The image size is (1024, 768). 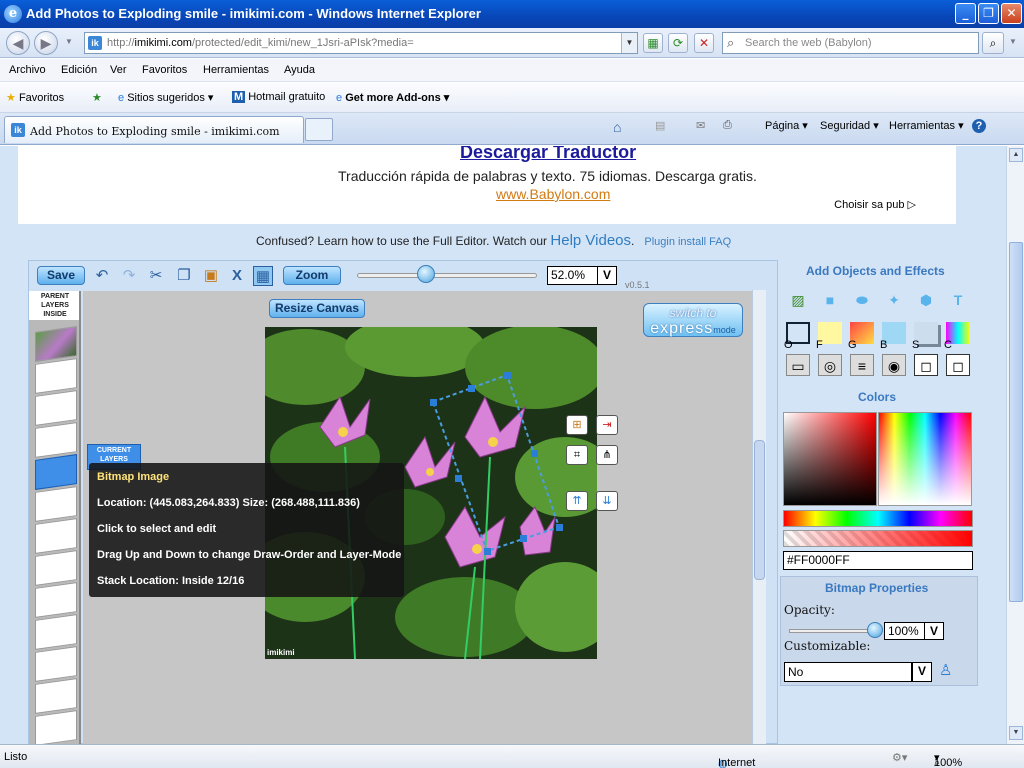 I want to click on text-frame-icon: ≡, so click(x=862, y=365).